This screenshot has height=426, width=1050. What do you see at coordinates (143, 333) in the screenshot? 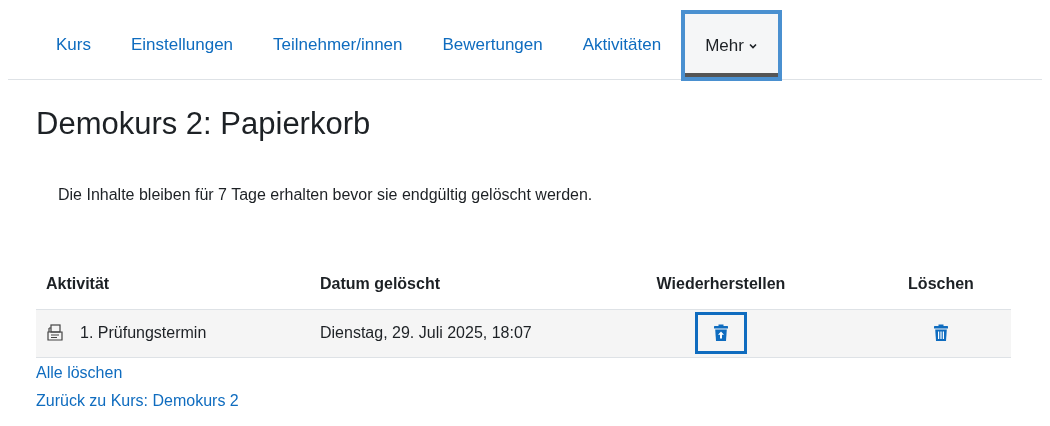
I see `activity-name: 1. Prüfungstermin` at bounding box center [143, 333].